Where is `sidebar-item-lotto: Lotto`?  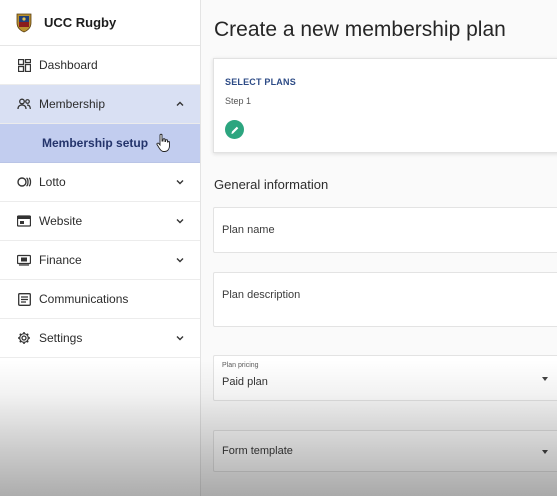 sidebar-item-lotto: Lotto is located at coordinates (100, 182).